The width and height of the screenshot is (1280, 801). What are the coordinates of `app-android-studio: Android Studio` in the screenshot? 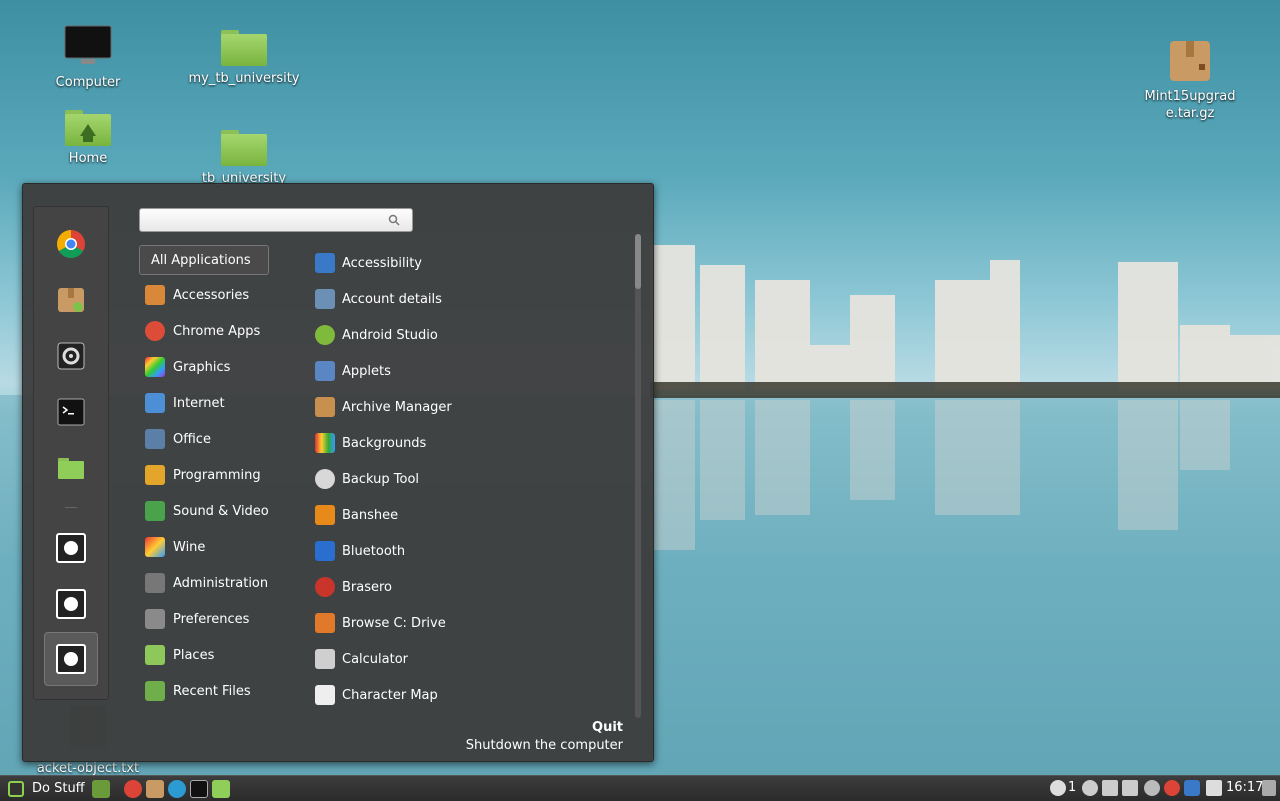 It's located at (445, 335).